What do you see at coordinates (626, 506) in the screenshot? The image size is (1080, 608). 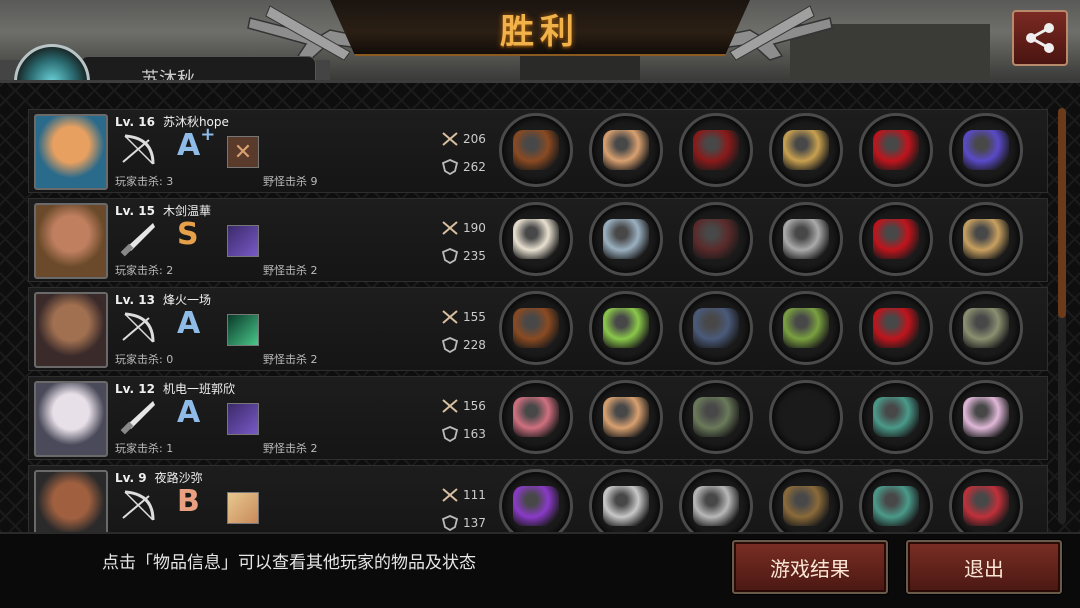 I see `silver-circlet-icon` at bounding box center [626, 506].